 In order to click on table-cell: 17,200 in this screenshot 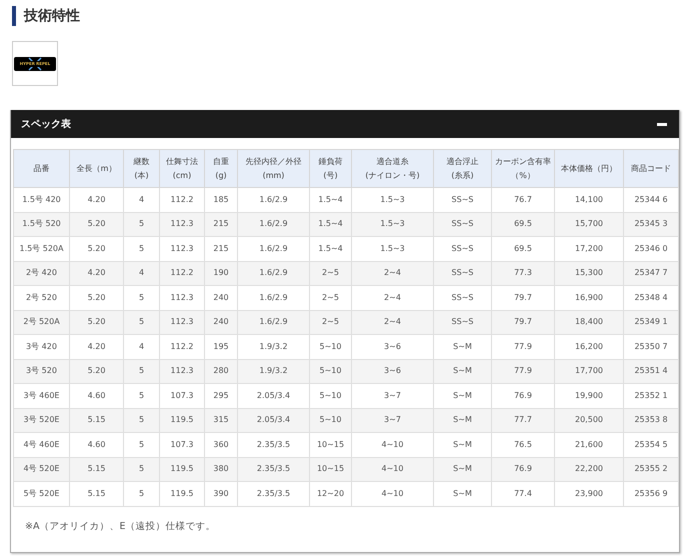, I will do `click(589, 248)`.